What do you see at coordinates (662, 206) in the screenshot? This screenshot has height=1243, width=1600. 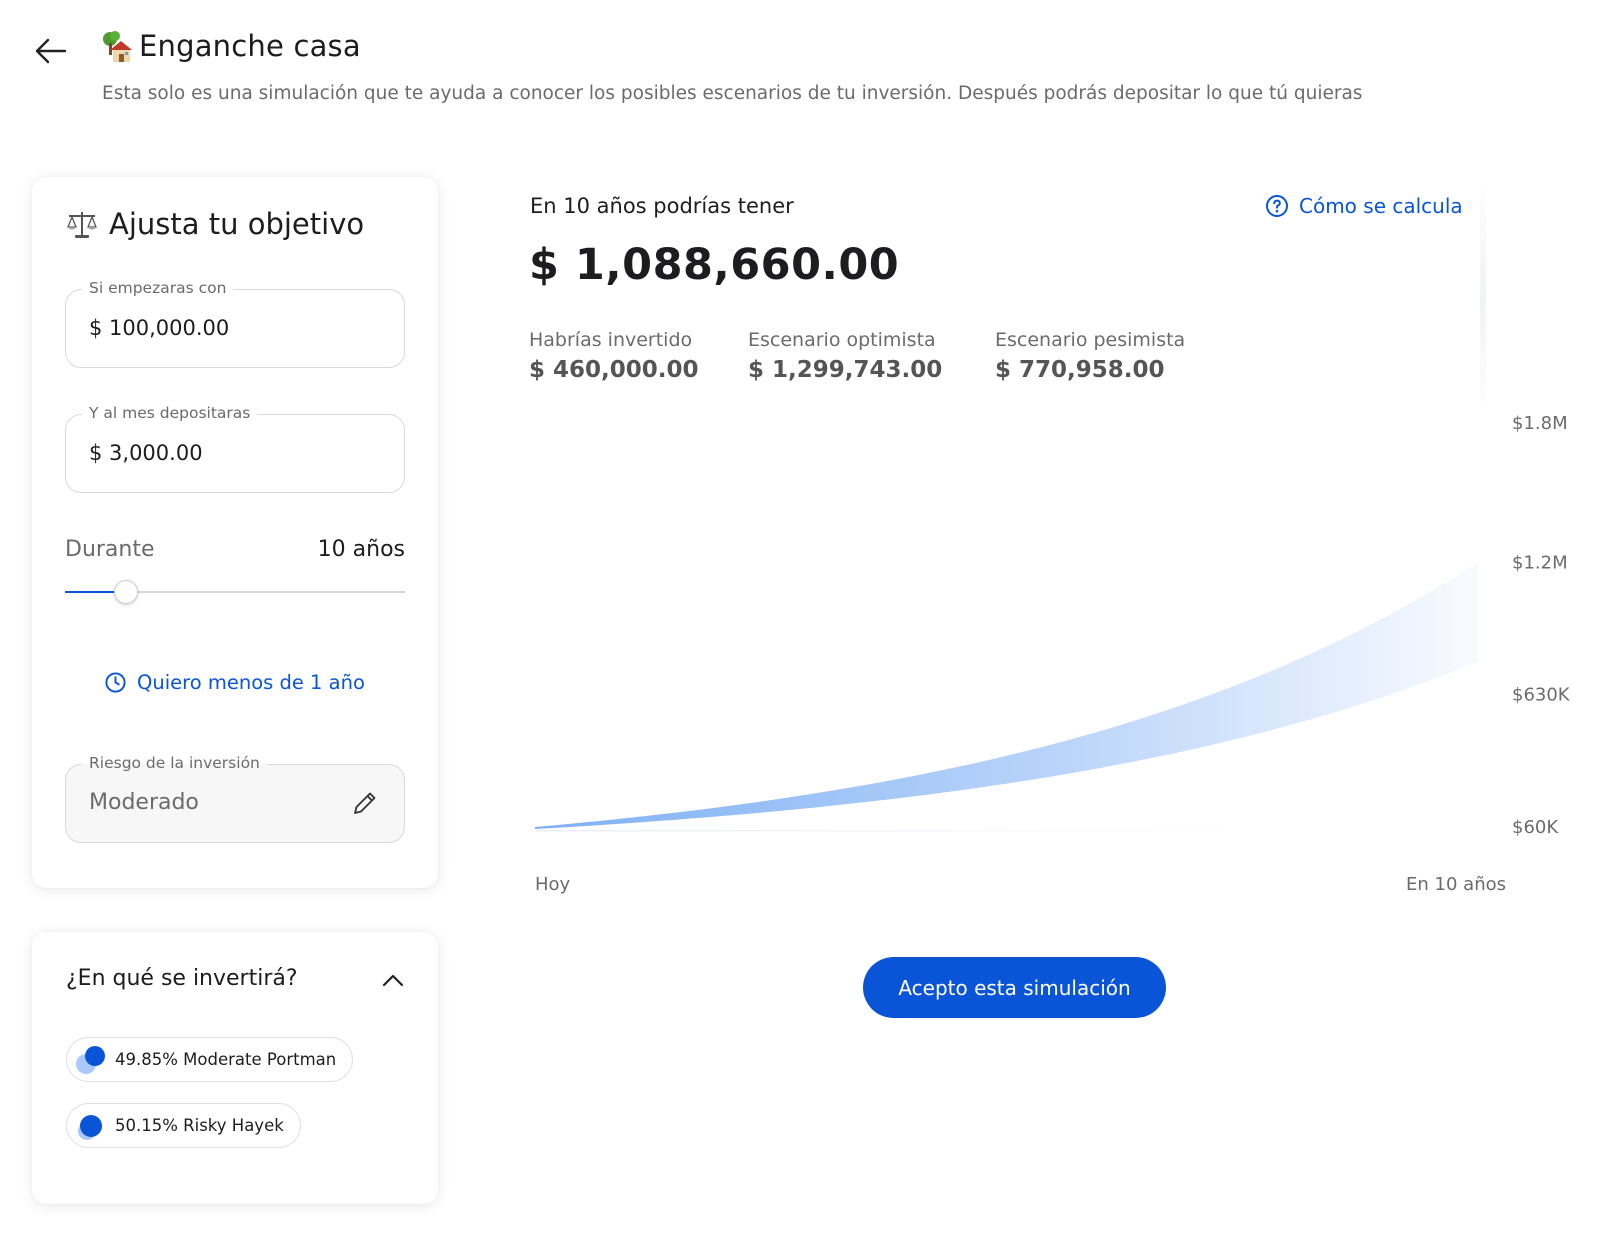 I see `projection-lead: En 10 años podrías tener` at bounding box center [662, 206].